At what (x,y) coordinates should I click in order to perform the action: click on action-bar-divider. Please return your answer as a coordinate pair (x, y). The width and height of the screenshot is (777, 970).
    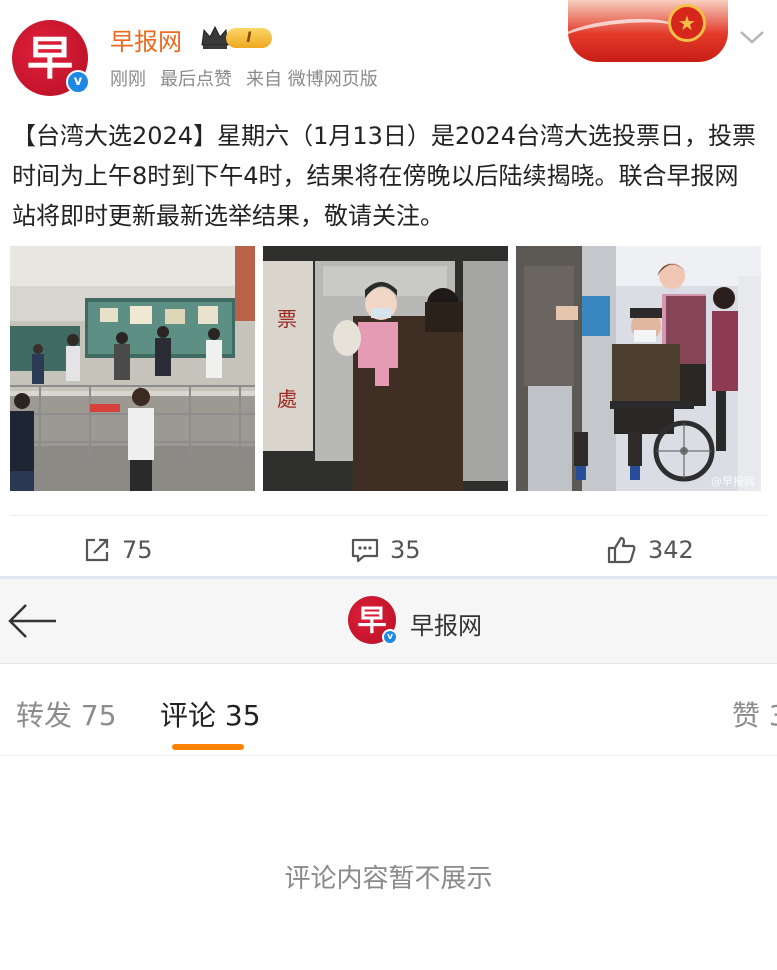
    Looking at the image, I should click on (388, 515).